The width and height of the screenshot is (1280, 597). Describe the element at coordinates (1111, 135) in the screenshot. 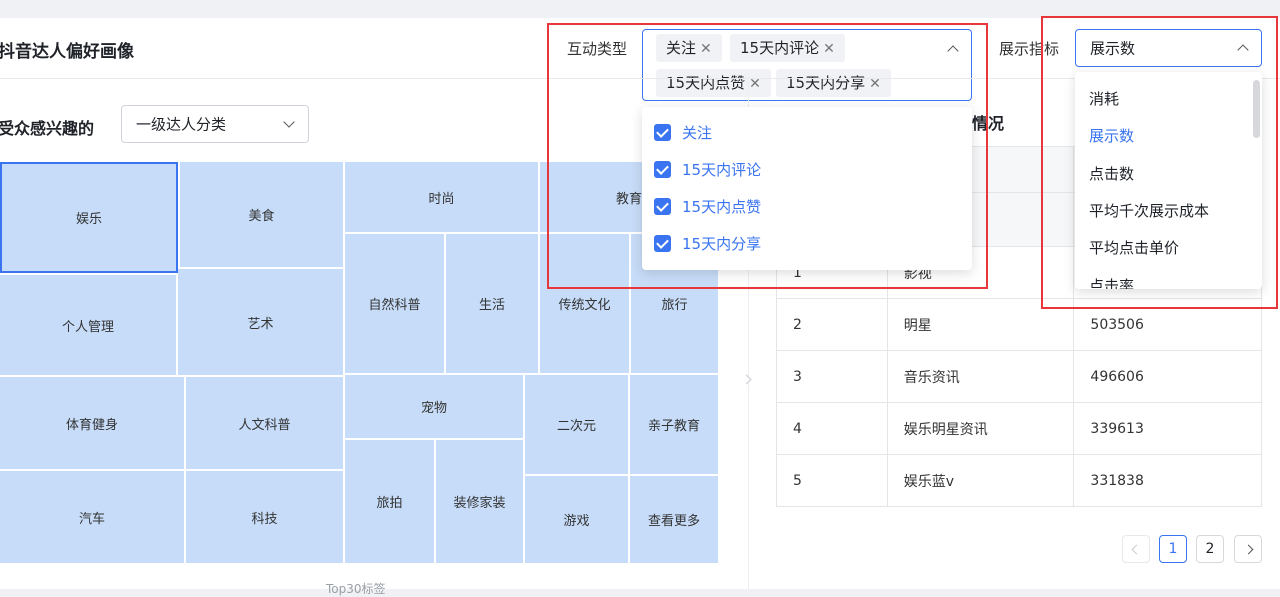

I see `metric-option-selected: 展示数` at that location.